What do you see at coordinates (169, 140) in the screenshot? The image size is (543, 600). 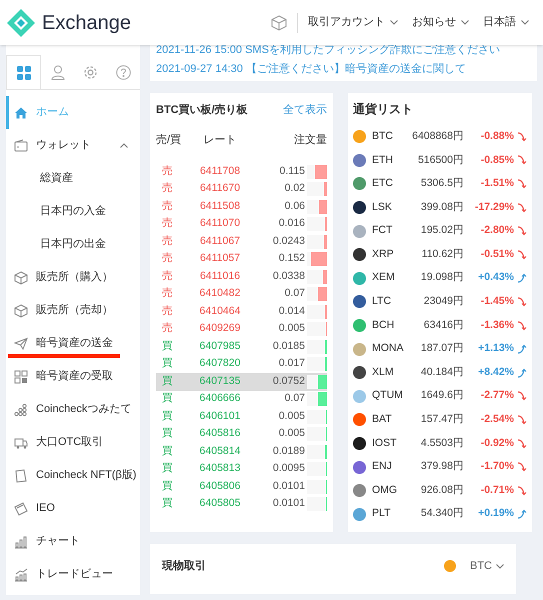 I see `column-header: 売/買` at bounding box center [169, 140].